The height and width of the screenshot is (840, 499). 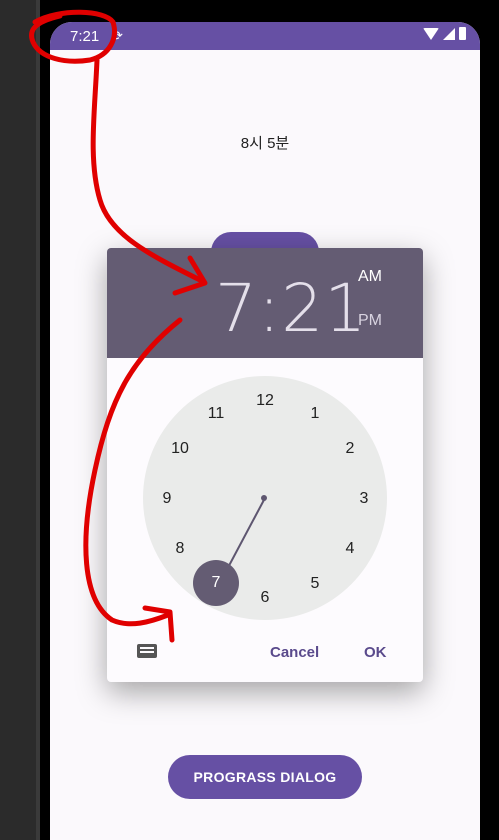 I want to click on time-picker-header: 7:21 AM PM, so click(x=265, y=303).